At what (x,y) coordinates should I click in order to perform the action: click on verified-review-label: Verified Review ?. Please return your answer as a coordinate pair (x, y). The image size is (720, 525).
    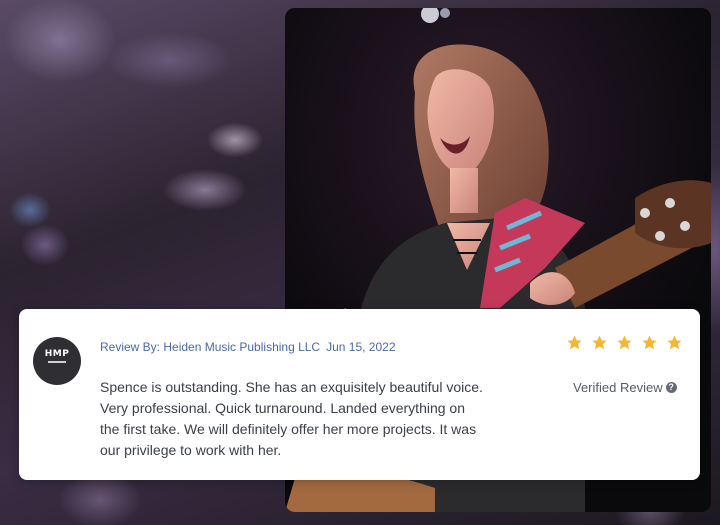
    Looking at the image, I should click on (625, 387).